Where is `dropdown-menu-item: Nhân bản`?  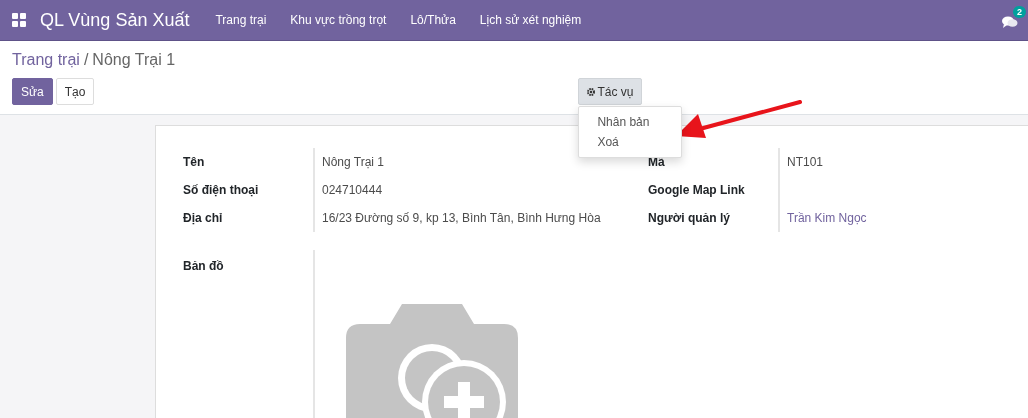
dropdown-menu-item: Nhân bản is located at coordinates (630, 122).